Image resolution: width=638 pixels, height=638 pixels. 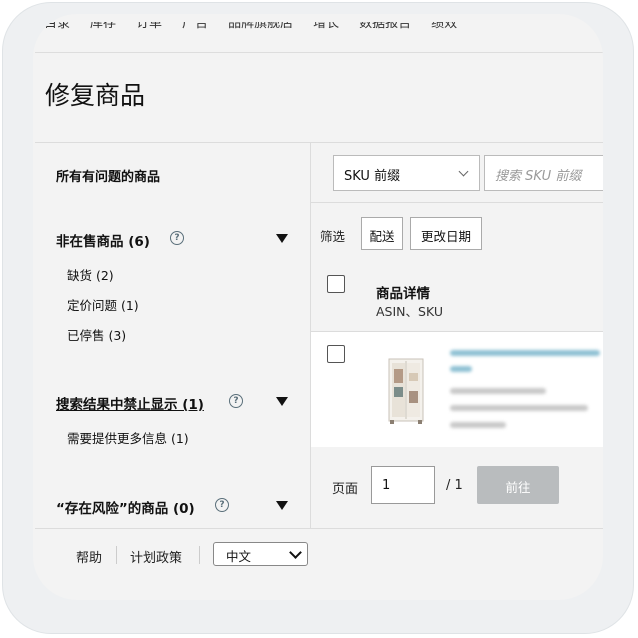 What do you see at coordinates (409, 311) in the screenshot?
I see `column-asin-sku: ASIN、SKU` at bounding box center [409, 311].